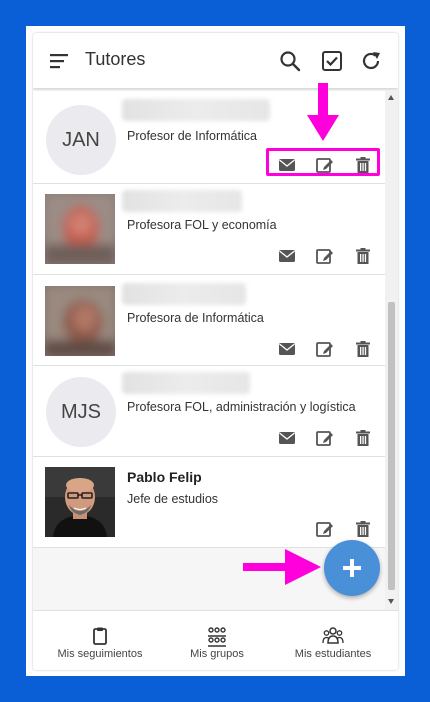  Describe the element at coordinates (333, 654) in the screenshot. I see `nav-label: Mis estudiantes` at that location.